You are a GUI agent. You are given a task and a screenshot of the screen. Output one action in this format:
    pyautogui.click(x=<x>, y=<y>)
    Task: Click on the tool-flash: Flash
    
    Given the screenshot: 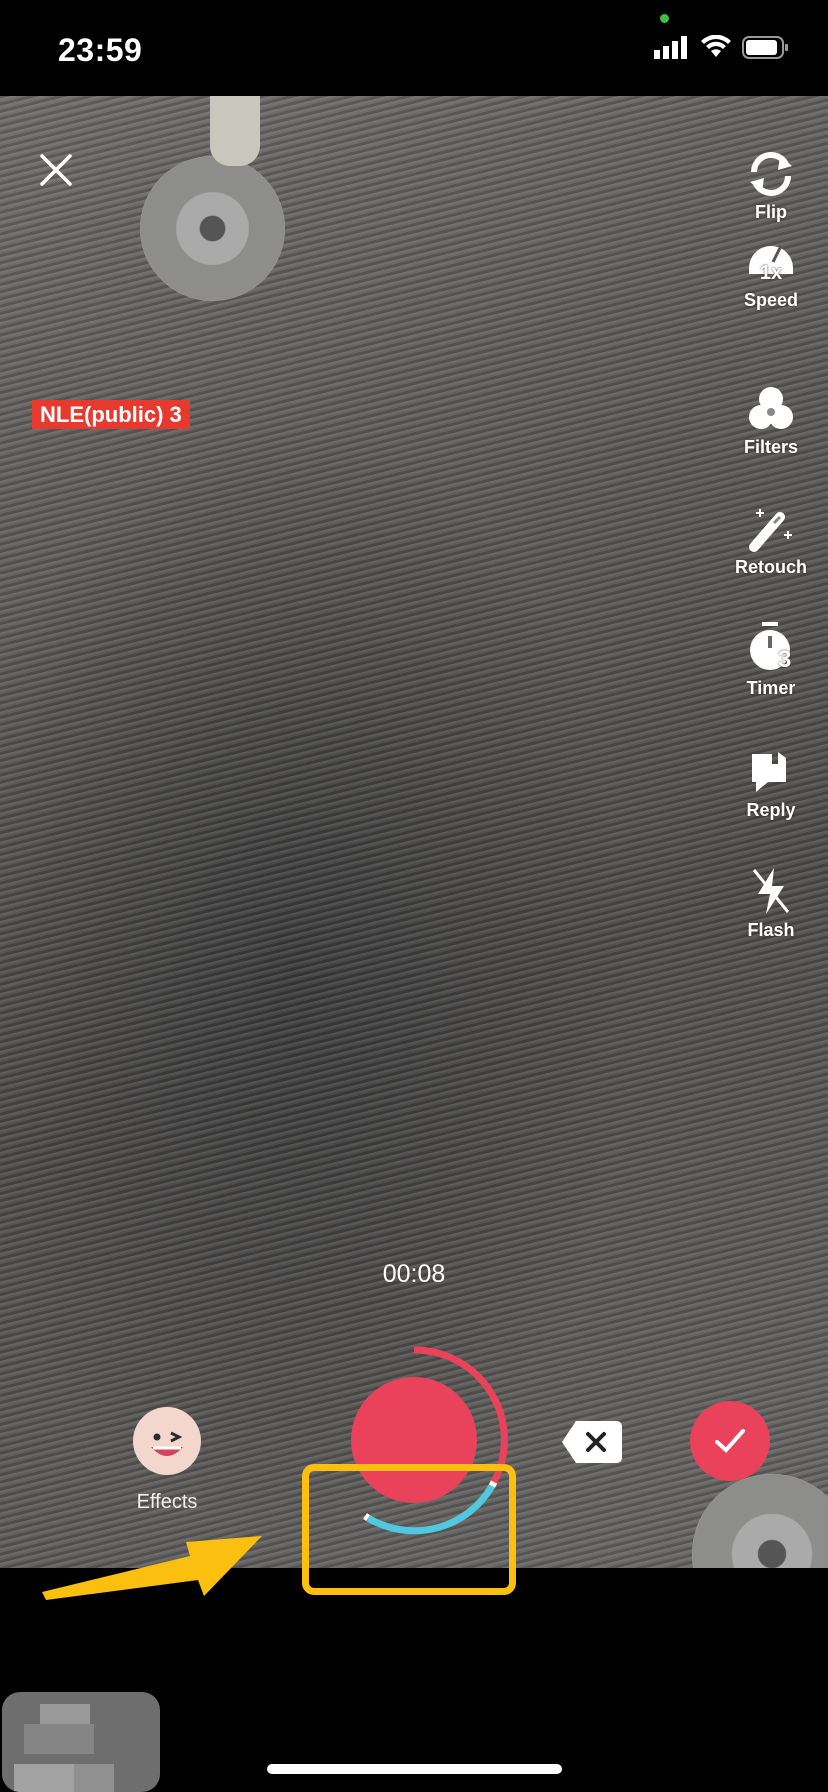 What is the action you would take?
    pyautogui.click(x=771, y=903)
    